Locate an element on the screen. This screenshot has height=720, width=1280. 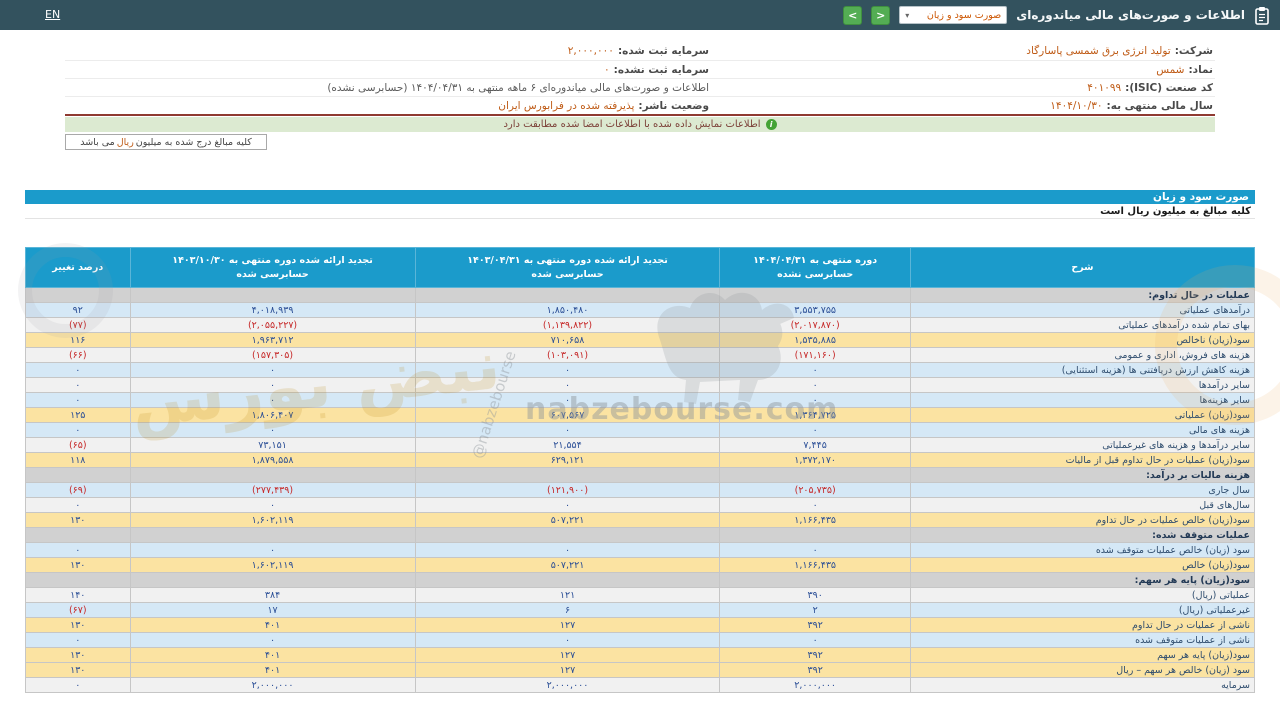
table-row: سایر درآمدها ۰ ۰ ۰ ۰ is located at coordinates (640, 385).